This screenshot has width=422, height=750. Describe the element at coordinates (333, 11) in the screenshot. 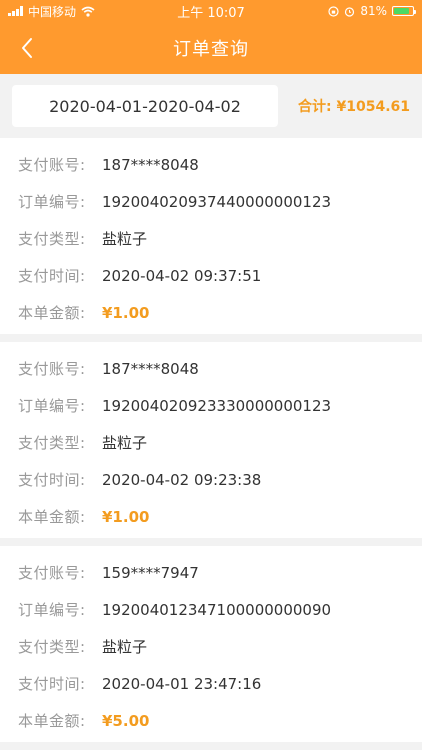

I see `orientation-lock-icon` at that location.